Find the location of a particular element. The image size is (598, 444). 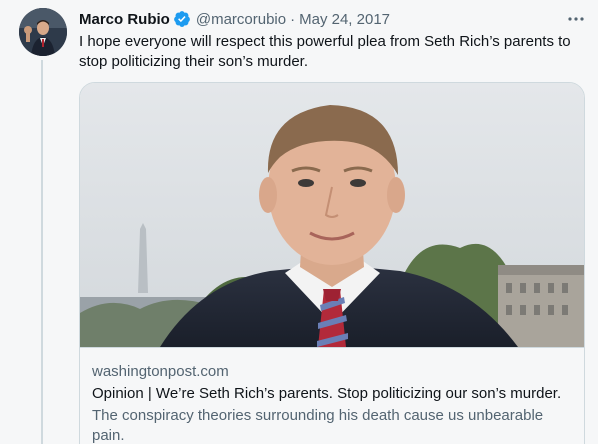

tweet-header: Marco Rubio @marcorubio · May 24, 2017 is located at coordinates (234, 19).